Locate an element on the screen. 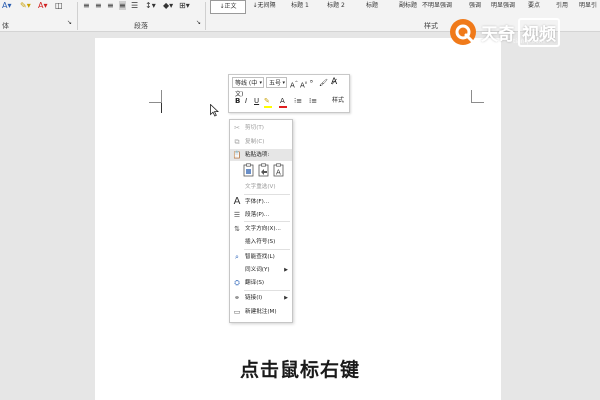 This screenshot has width=600, height=400. video-caption: 点击鼠标右键 is located at coordinates (299, 370).